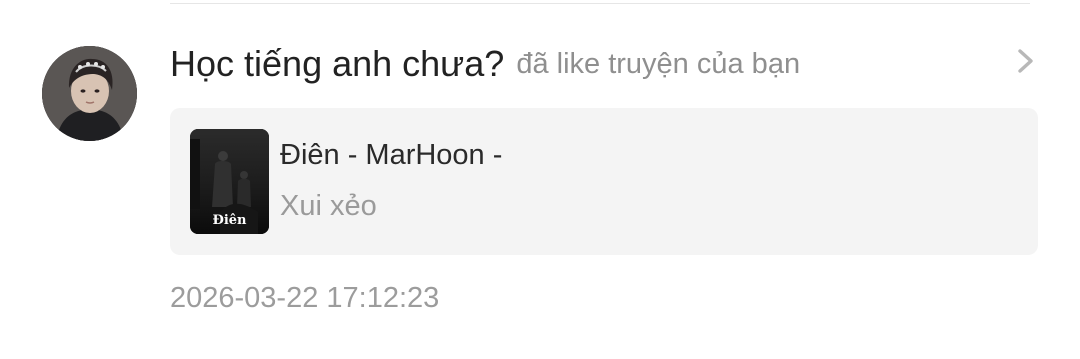  Describe the element at coordinates (328, 206) in the screenshot. I see `chapter-title: Xui xẻo` at that location.